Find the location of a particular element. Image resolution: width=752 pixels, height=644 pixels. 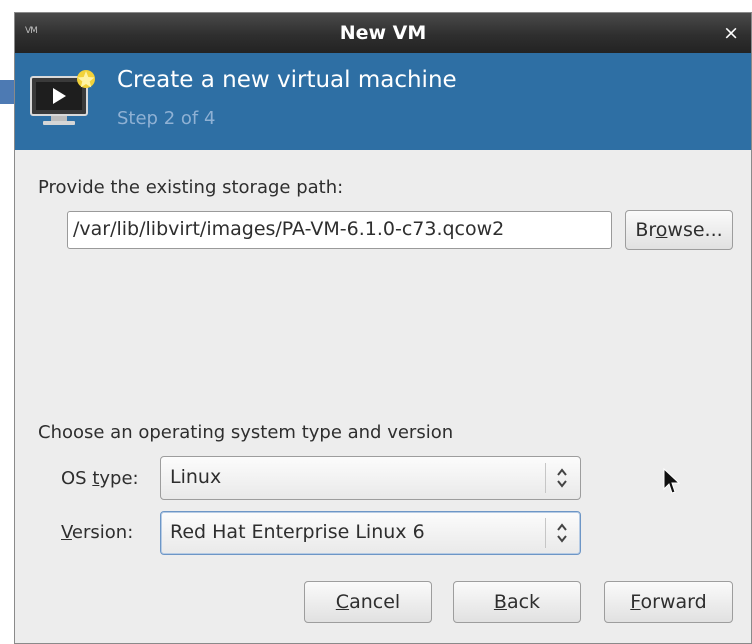

os-version-select: Red Hat Enterprise Linux 6 is located at coordinates (370, 533).